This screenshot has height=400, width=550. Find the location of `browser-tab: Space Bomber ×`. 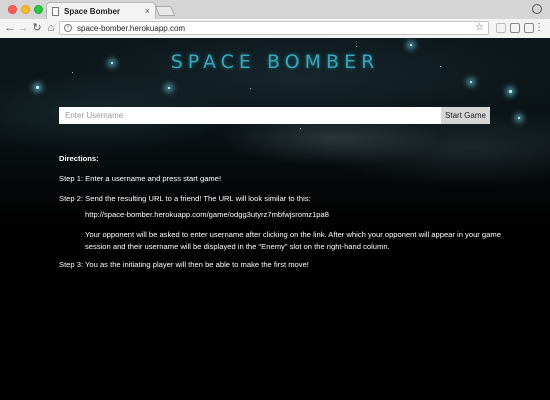

browser-tab: Space Bomber × is located at coordinates (101, 10).